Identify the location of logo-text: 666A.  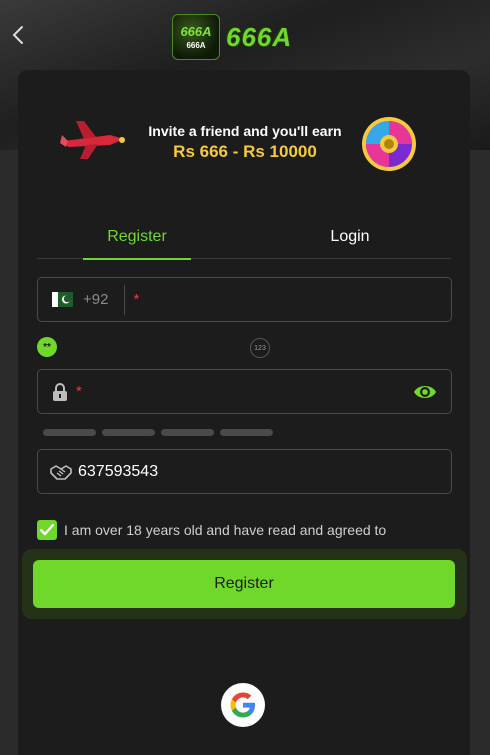
(259, 36).